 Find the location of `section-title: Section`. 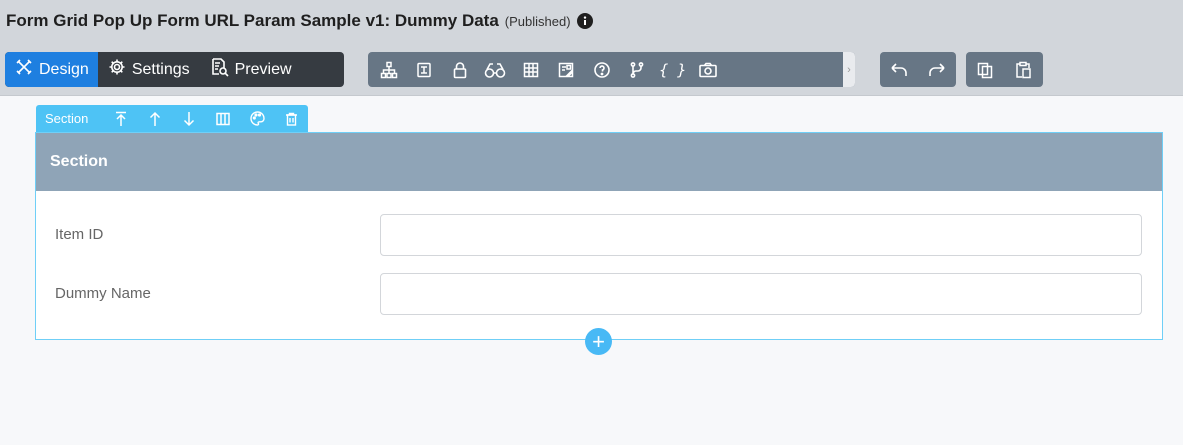

section-title: Section is located at coordinates (79, 161).